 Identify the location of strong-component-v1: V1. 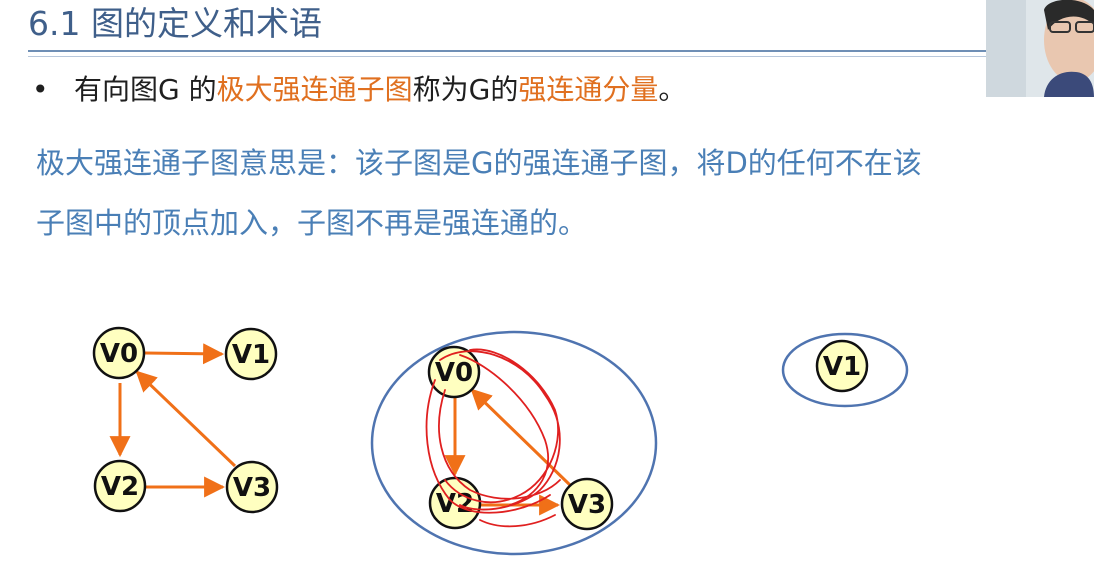
(845, 370).